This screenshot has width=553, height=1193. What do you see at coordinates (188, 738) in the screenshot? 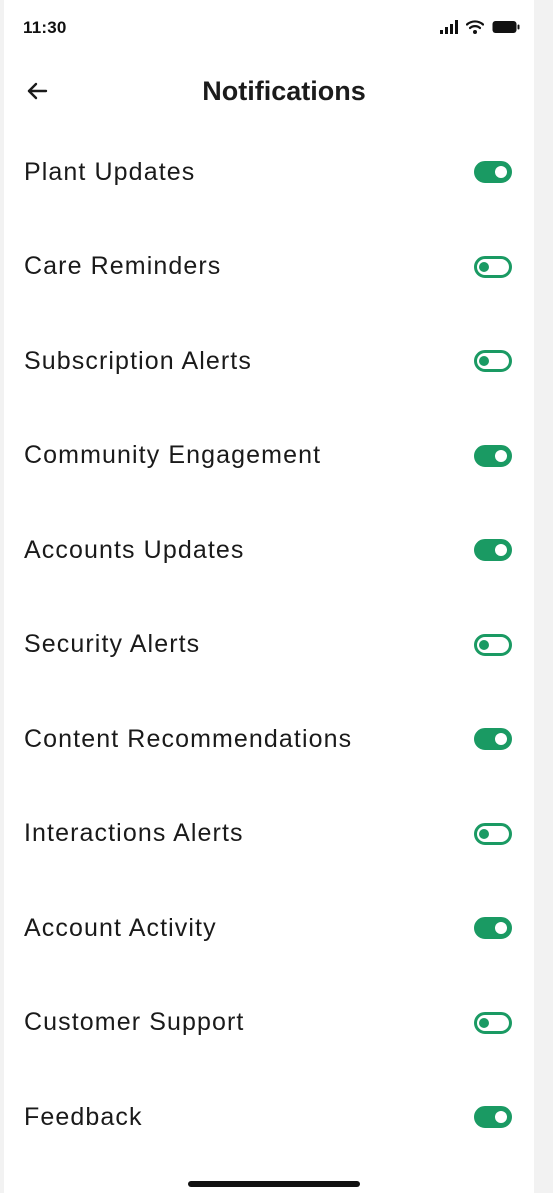
I see `setting-label: Content Recommendations` at bounding box center [188, 738].